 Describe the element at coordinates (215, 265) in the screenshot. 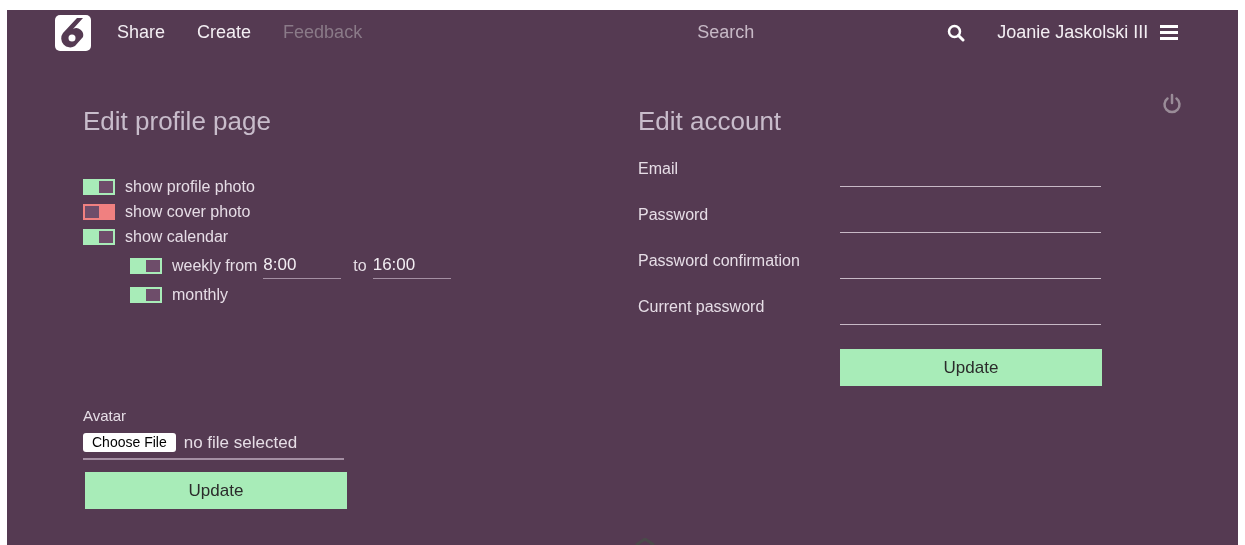

I see `toggle-label: weekly from` at that location.